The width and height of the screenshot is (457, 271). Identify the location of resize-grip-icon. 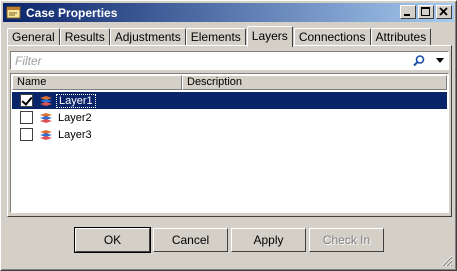
(447, 261).